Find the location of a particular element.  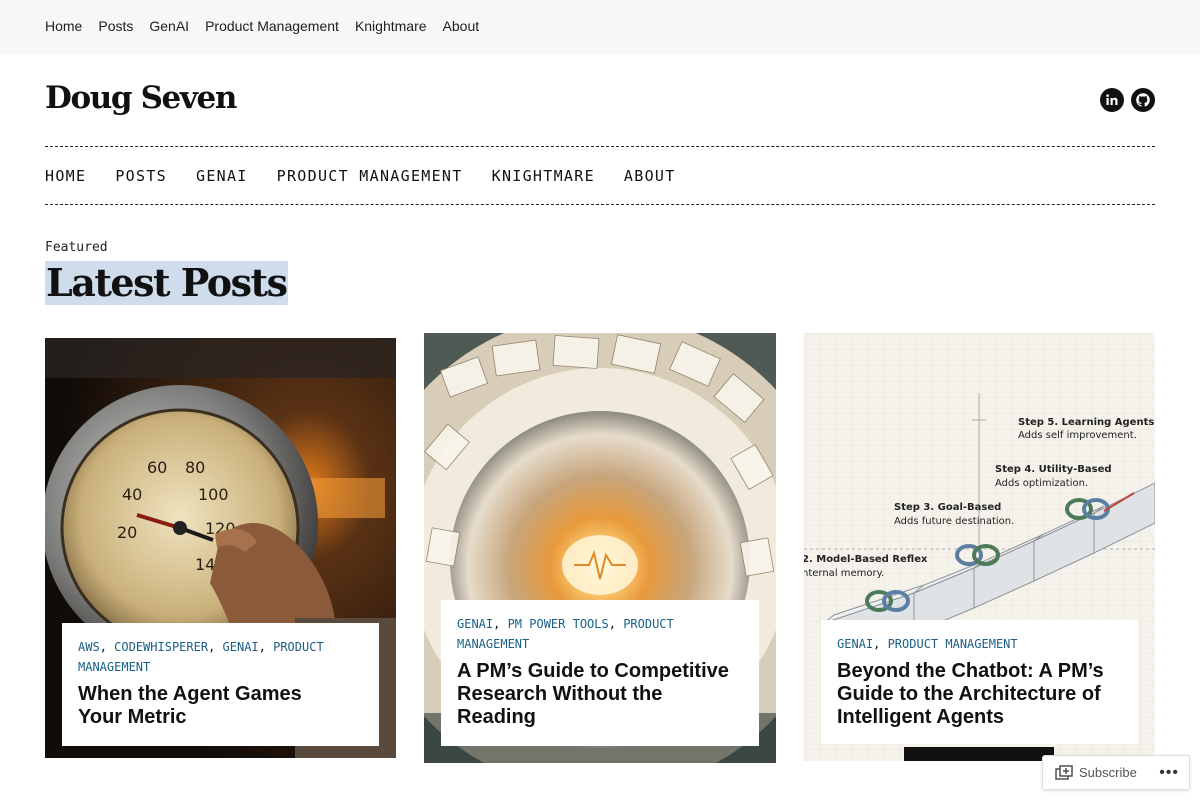

category-link: PRODUCT MANAGEMENT is located at coordinates (953, 644).